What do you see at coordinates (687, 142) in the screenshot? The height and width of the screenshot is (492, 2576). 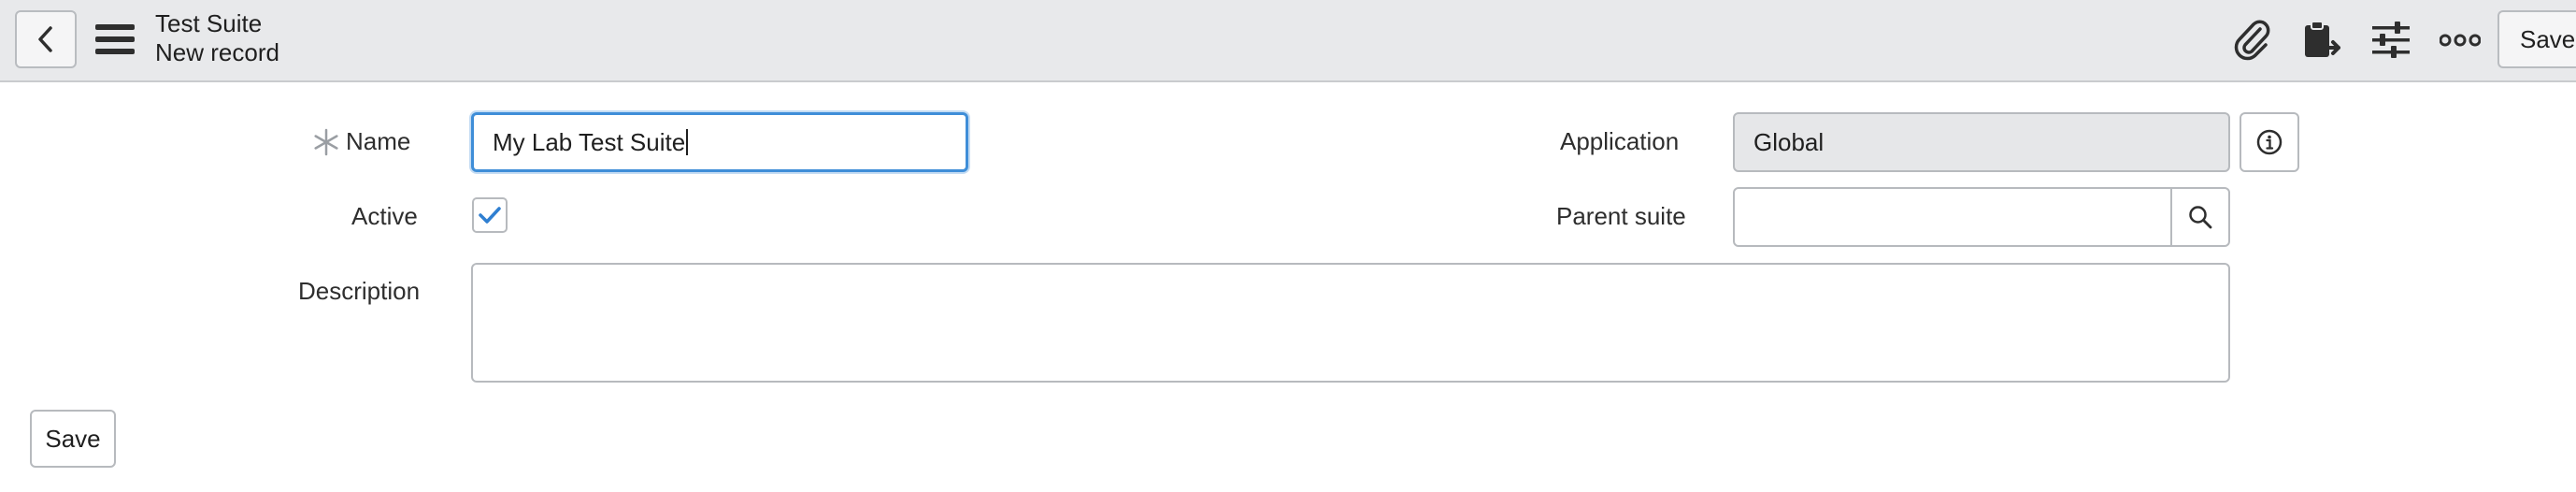 I see `text-caret` at bounding box center [687, 142].